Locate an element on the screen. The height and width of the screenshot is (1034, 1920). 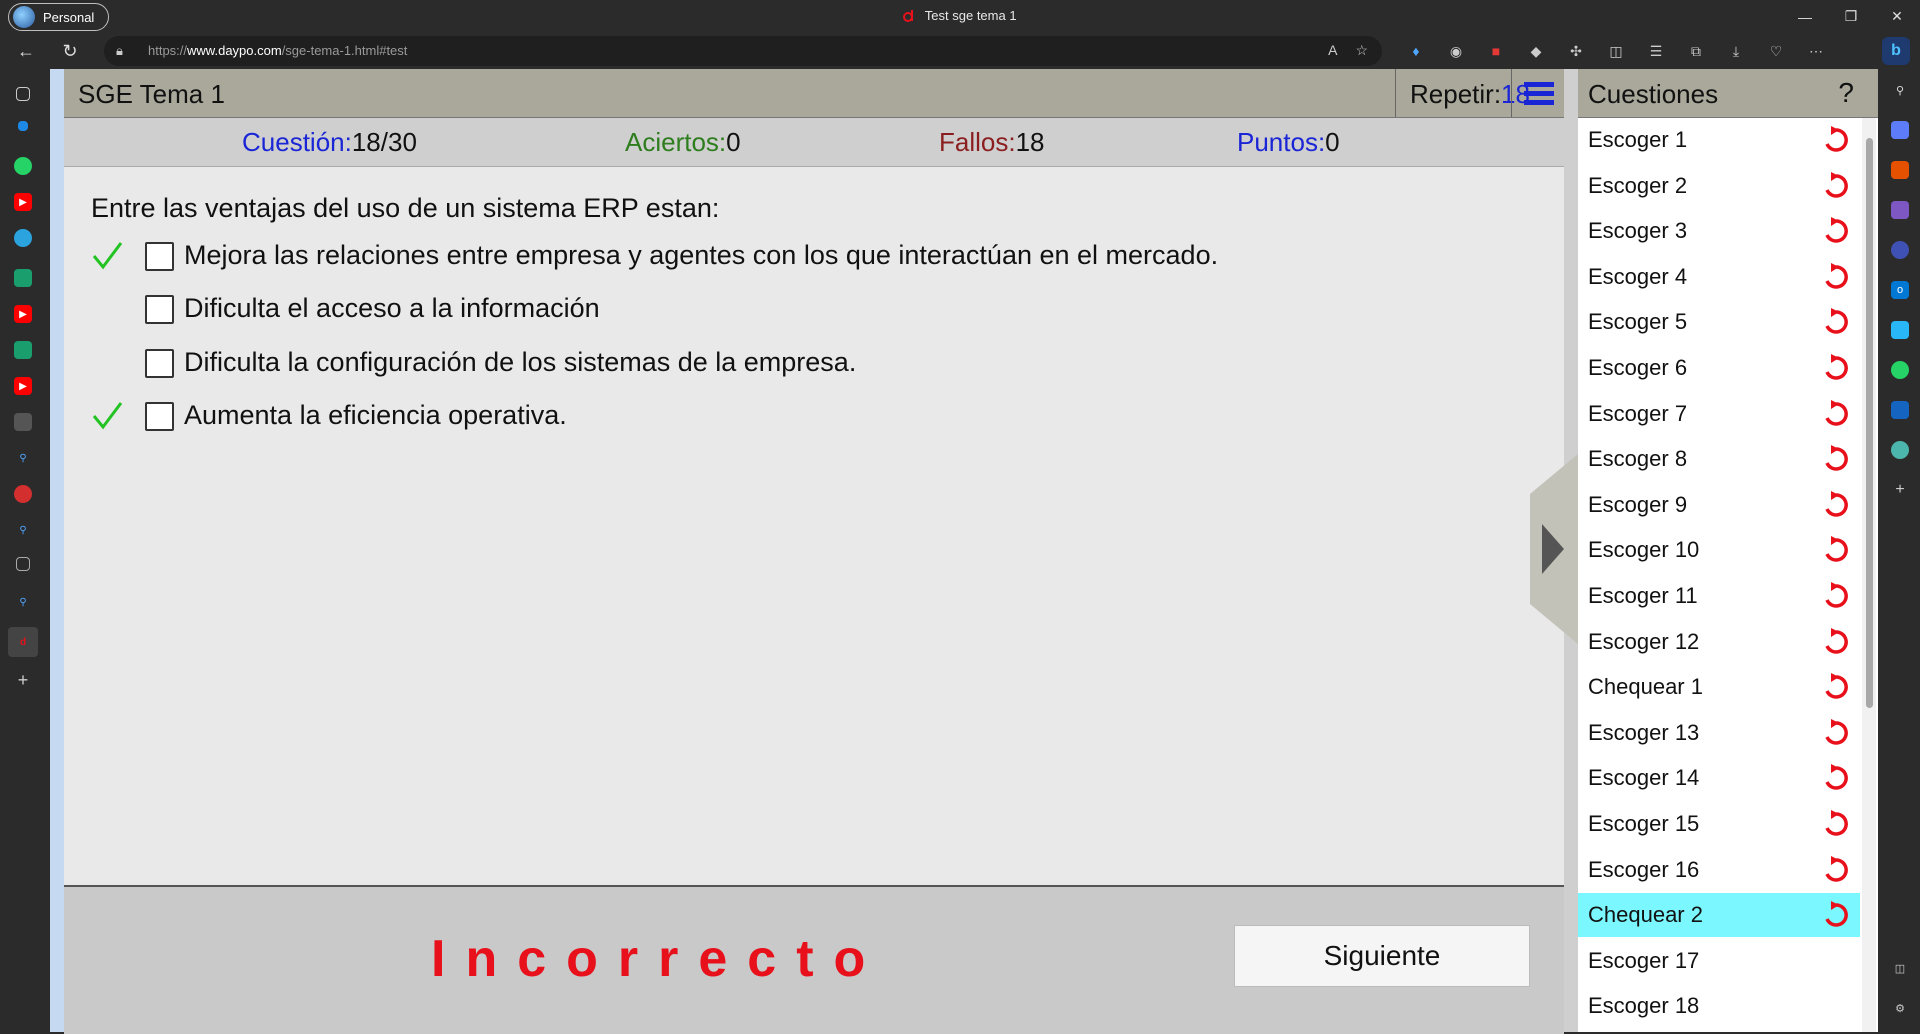
games-icon is located at coordinates (1900, 210).